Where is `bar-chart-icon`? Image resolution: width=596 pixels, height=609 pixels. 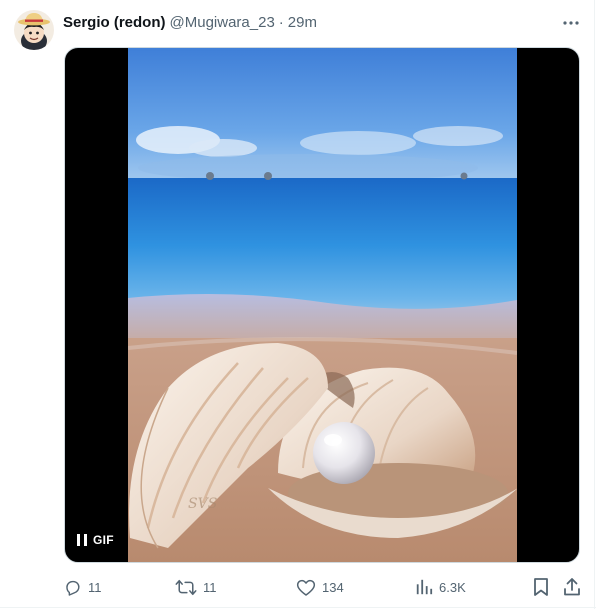
bar-chart-icon is located at coordinates (424, 587).